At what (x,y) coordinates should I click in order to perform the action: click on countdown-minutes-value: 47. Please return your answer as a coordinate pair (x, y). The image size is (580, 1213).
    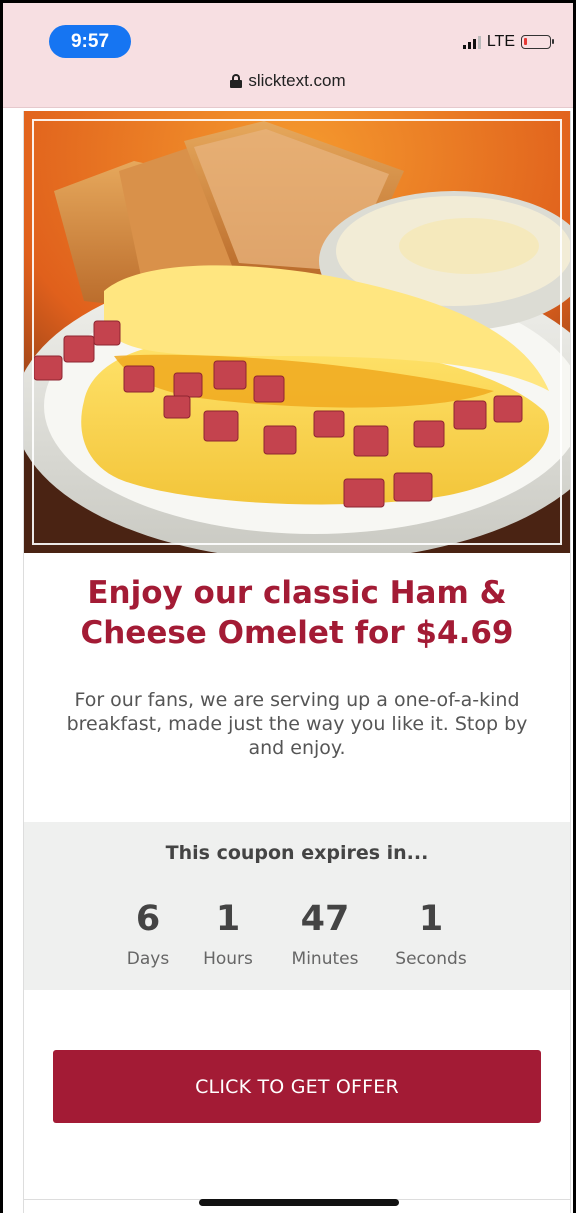
    Looking at the image, I should click on (325, 919).